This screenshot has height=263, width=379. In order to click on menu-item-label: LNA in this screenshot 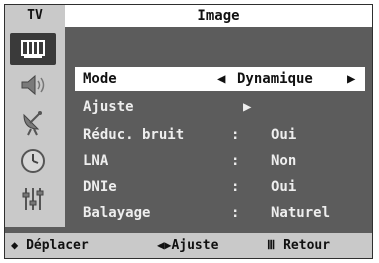, I will do `click(96, 161)`.